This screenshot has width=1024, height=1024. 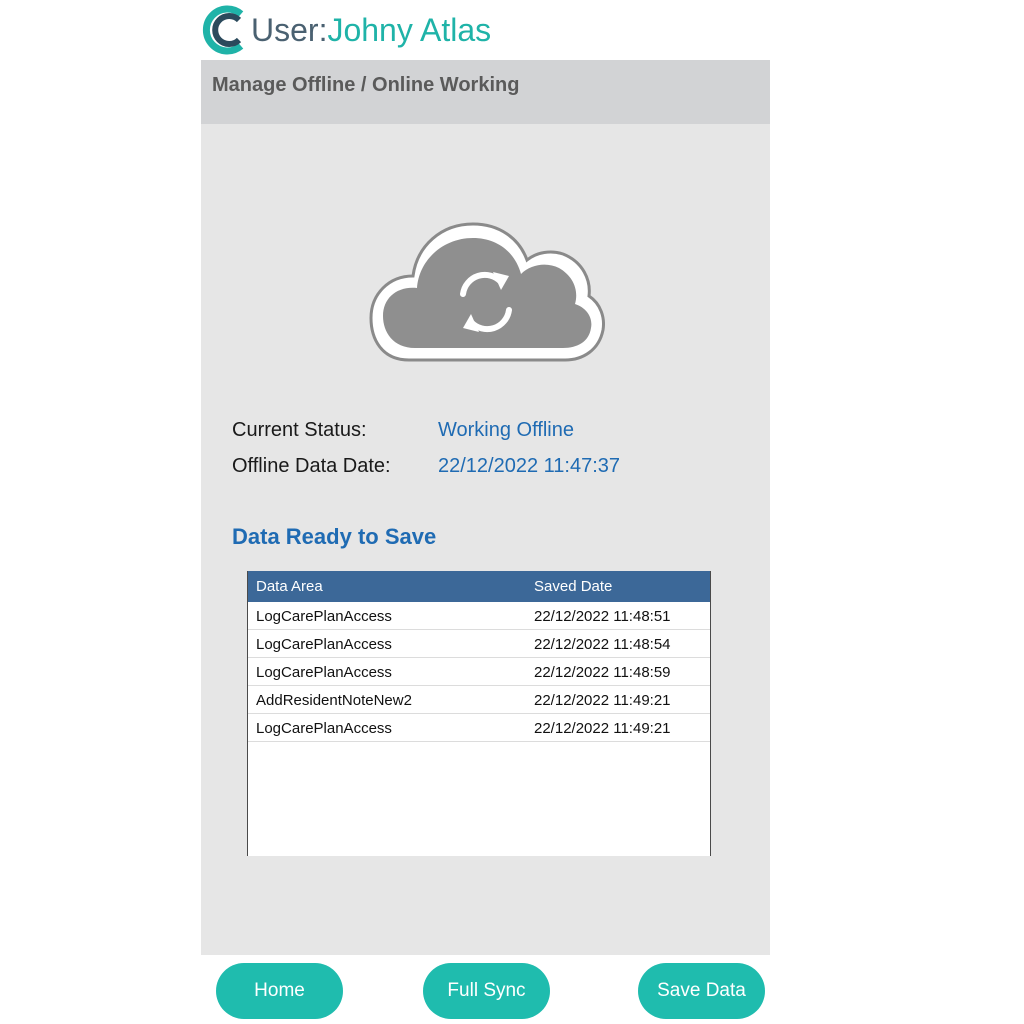 I want to click on user-line: User:Johny Atlas, so click(x=371, y=30).